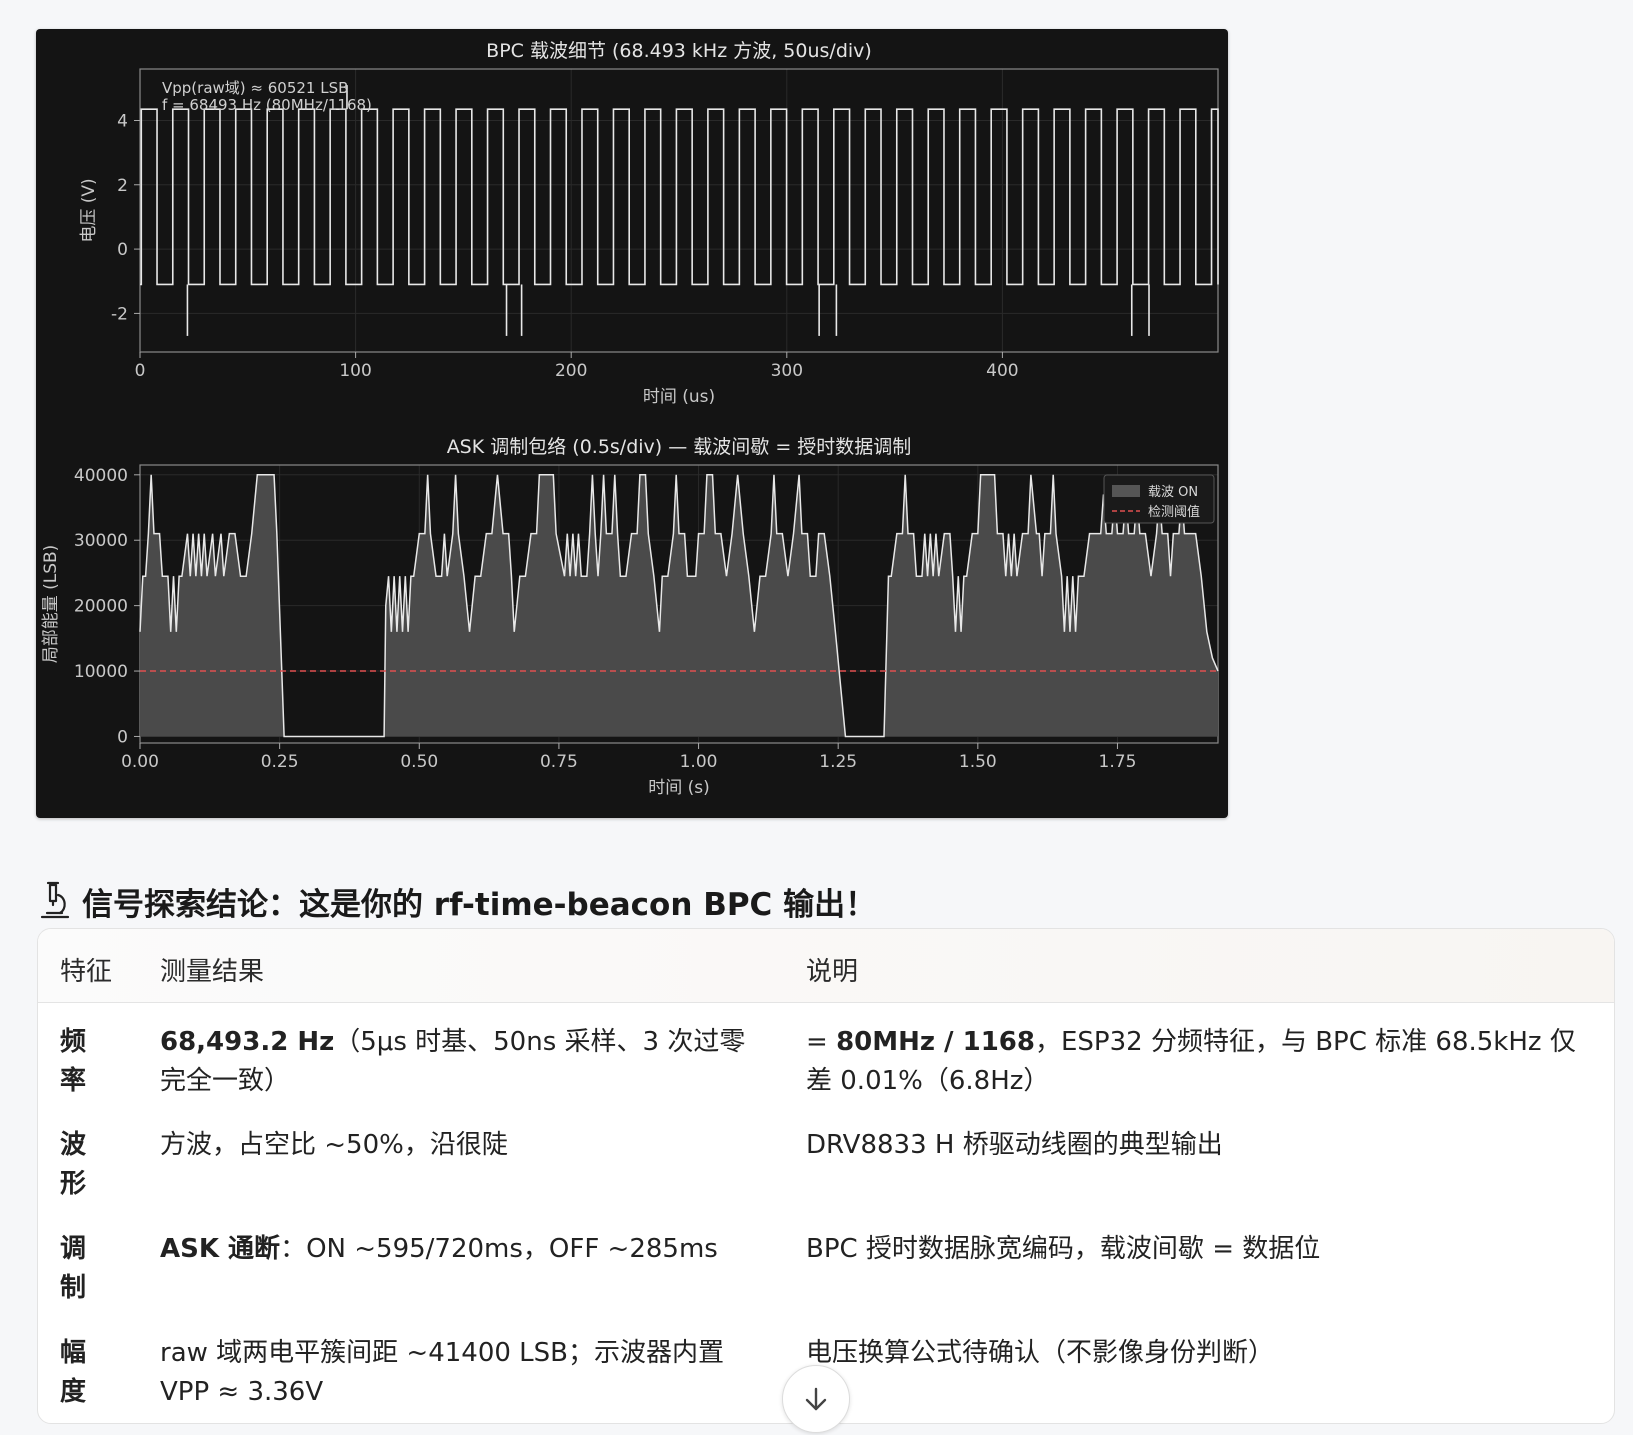 Image resolution: width=1633 pixels, height=1435 pixels. What do you see at coordinates (1063, 1249) in the screenshot?
I see `row-description: BPC 授时数据脉宽编码，载波间歇 = 数据位` at bounding box center [1063, 1249].